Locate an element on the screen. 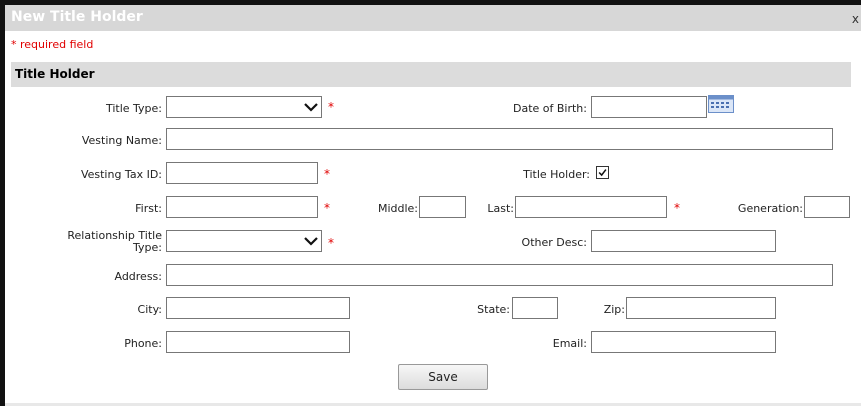  vesting-tax-id-label: Vesting Tax ID: is located at coordinates (121, 174).